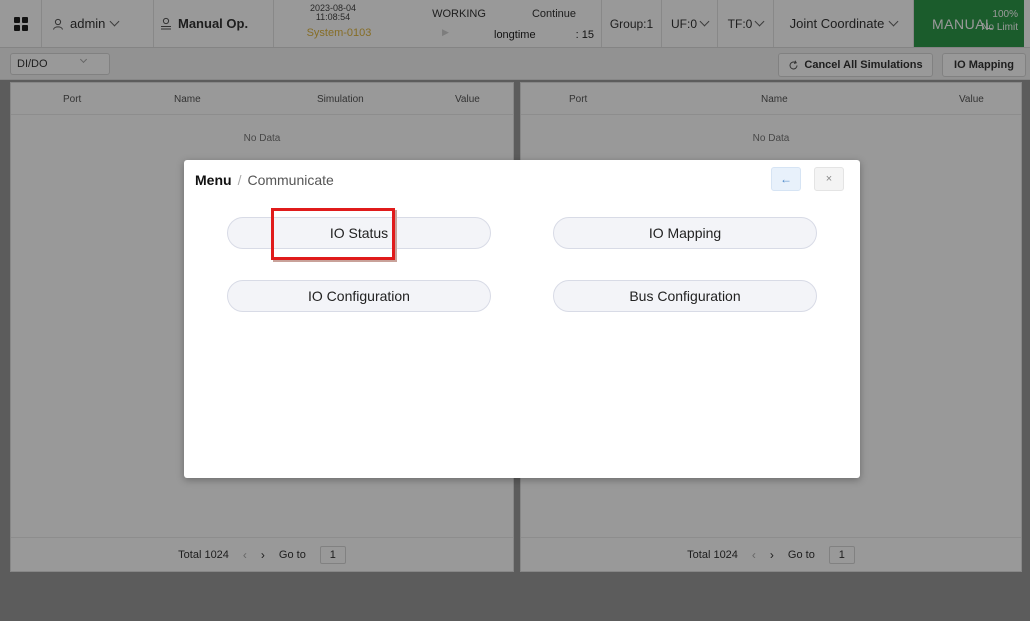  I want to click on arrow-left-icon: ←, so click(786, 179).